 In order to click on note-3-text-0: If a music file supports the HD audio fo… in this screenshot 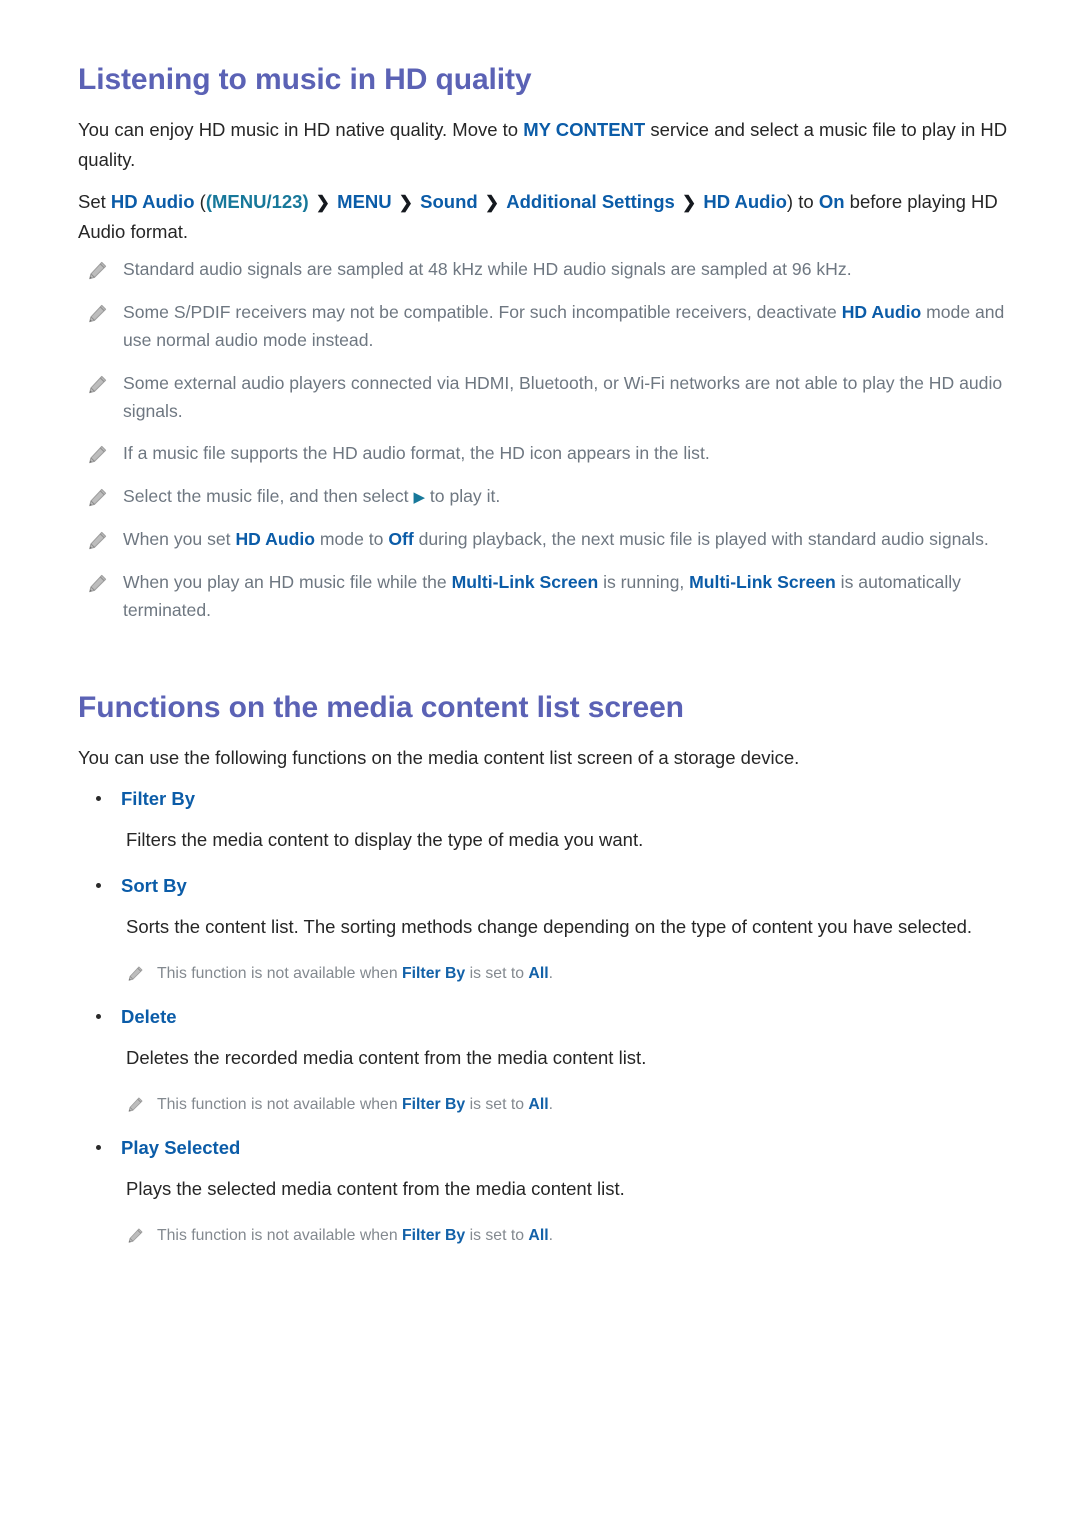, I will do `click(416, 453)`.